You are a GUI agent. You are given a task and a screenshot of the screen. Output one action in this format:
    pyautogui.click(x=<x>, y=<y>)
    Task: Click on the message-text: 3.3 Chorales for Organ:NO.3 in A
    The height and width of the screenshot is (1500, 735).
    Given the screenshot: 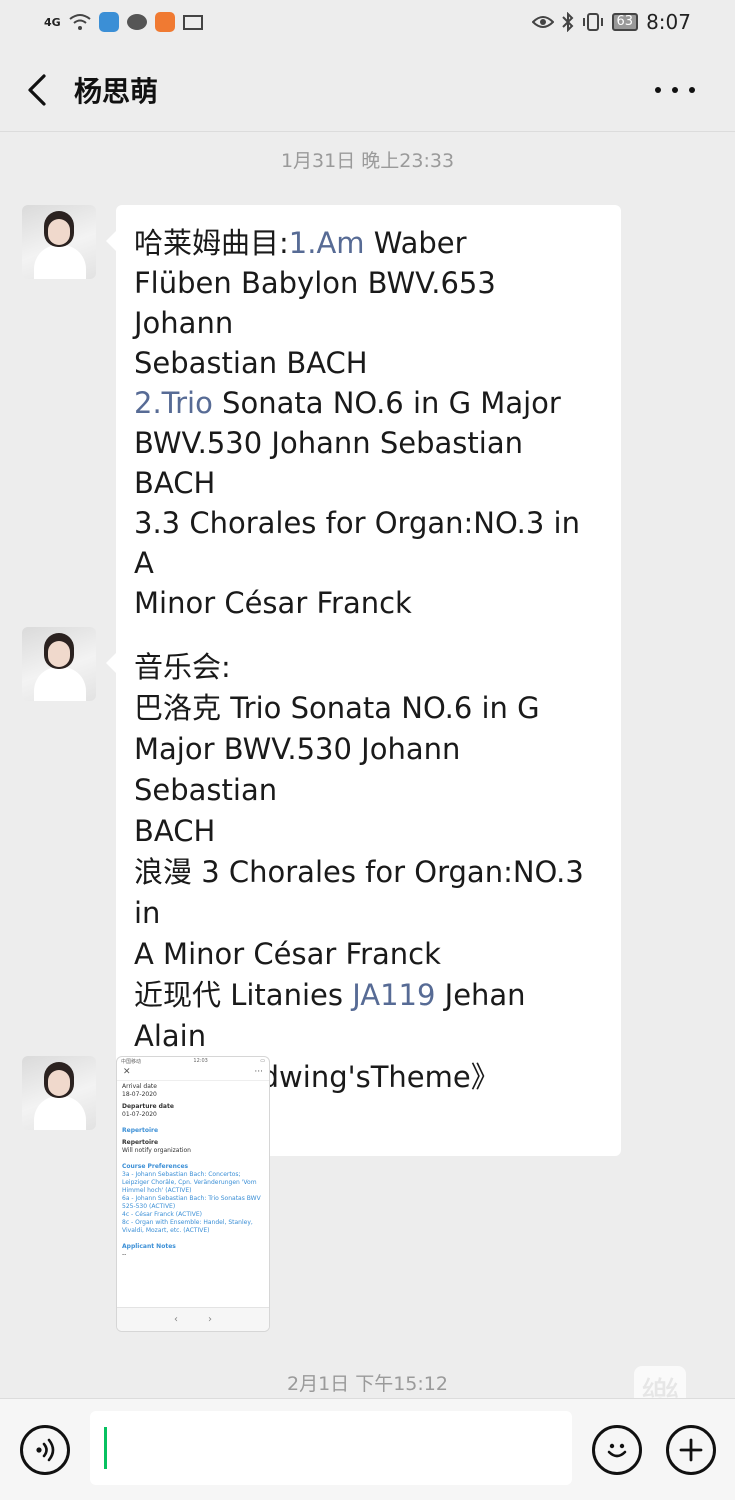 What is the action you would take?
    pyautogui.click(x=357, y=543)
    